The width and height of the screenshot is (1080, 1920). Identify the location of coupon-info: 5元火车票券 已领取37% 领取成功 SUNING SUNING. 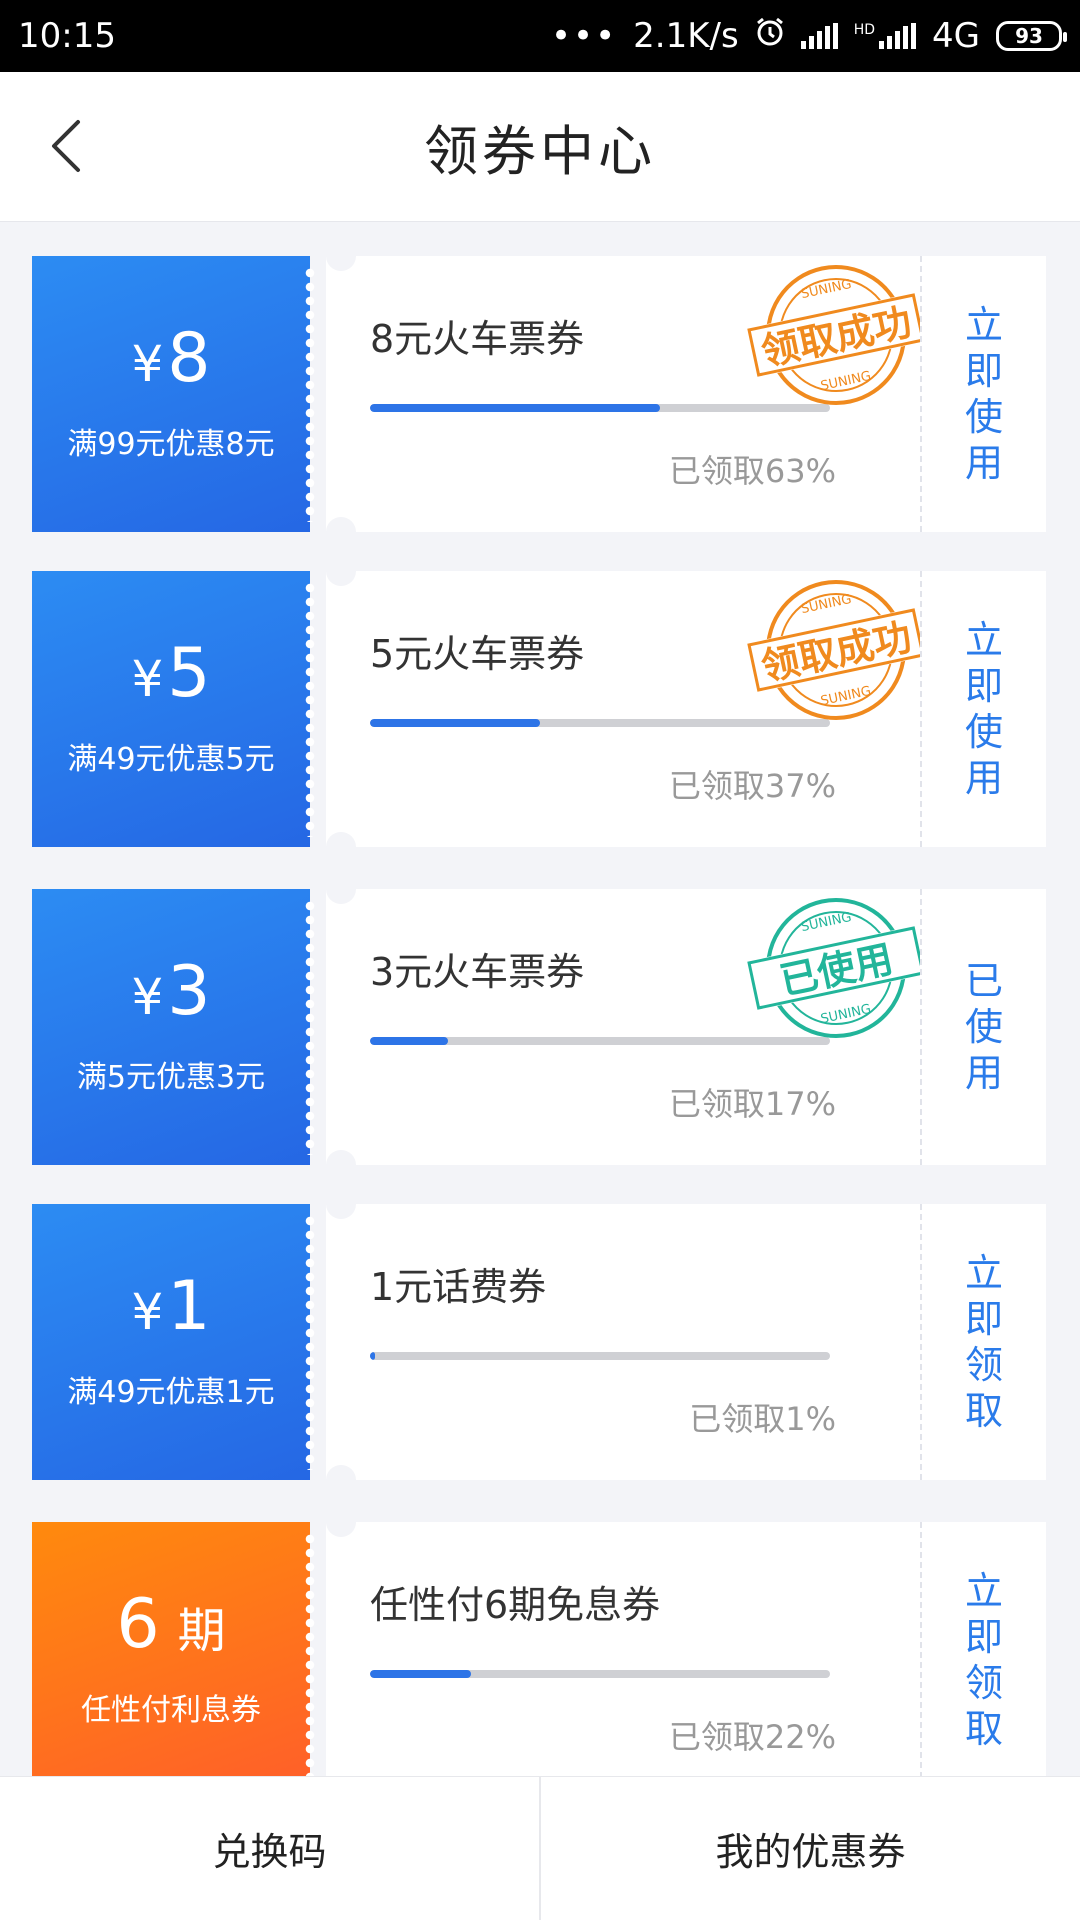
(625, 709).